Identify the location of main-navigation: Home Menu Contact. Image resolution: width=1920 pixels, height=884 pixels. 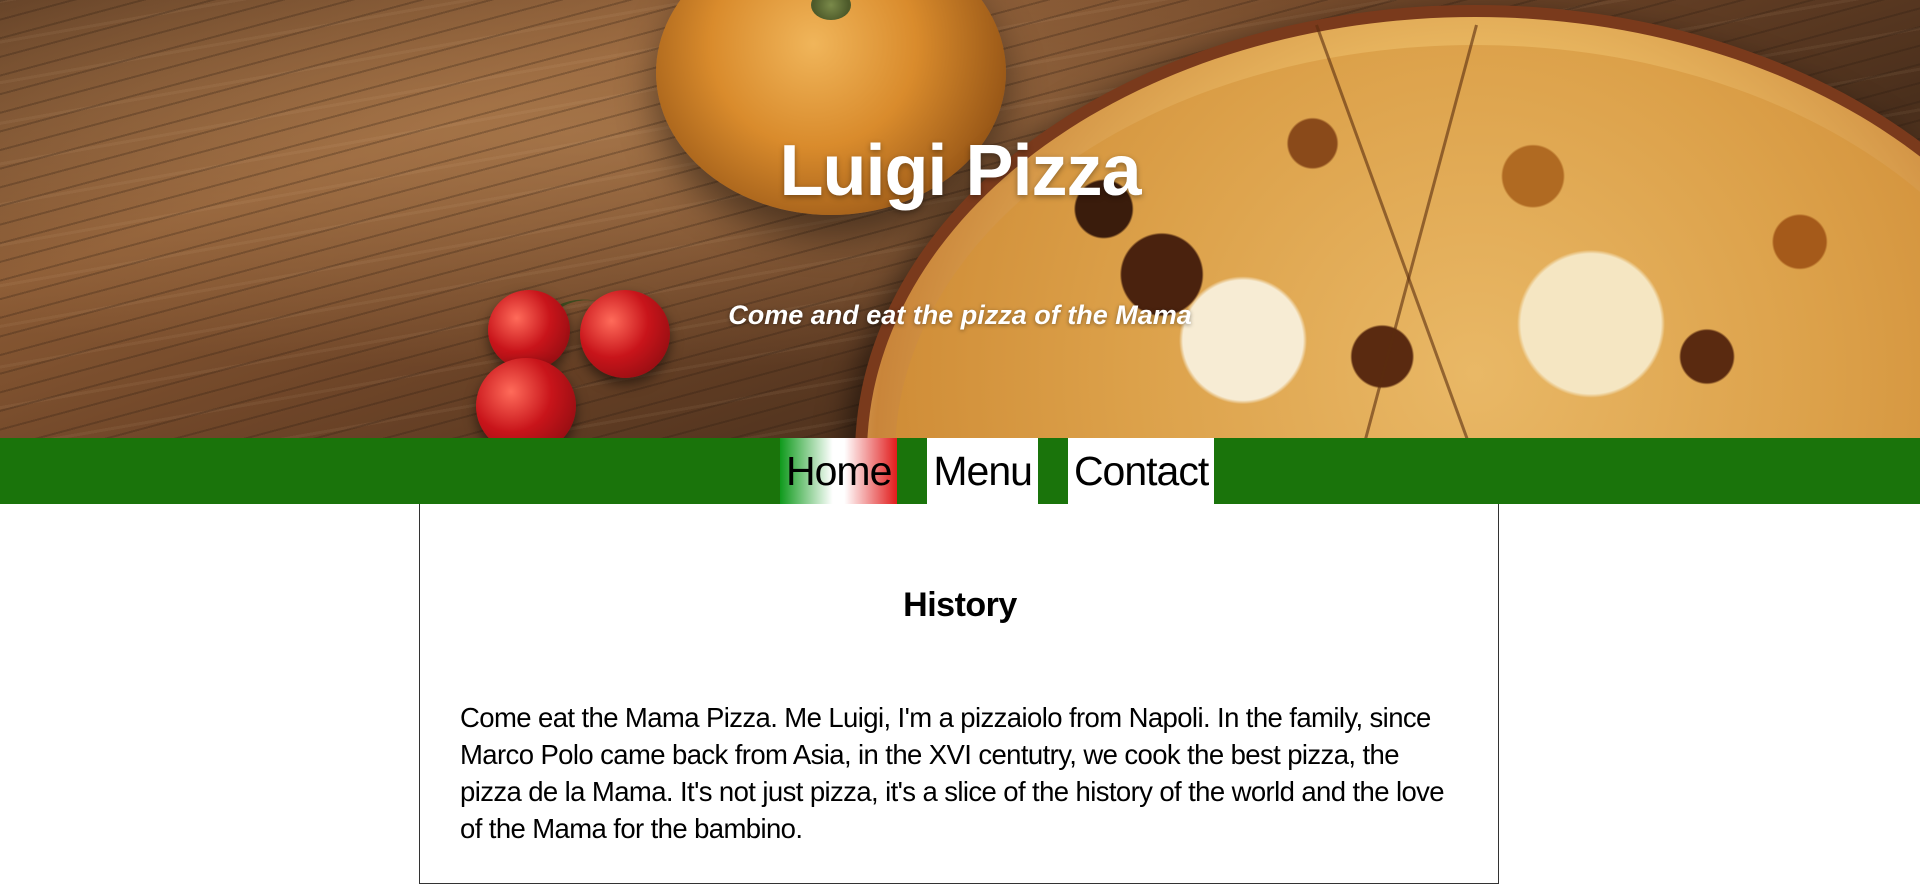
(960, 471).